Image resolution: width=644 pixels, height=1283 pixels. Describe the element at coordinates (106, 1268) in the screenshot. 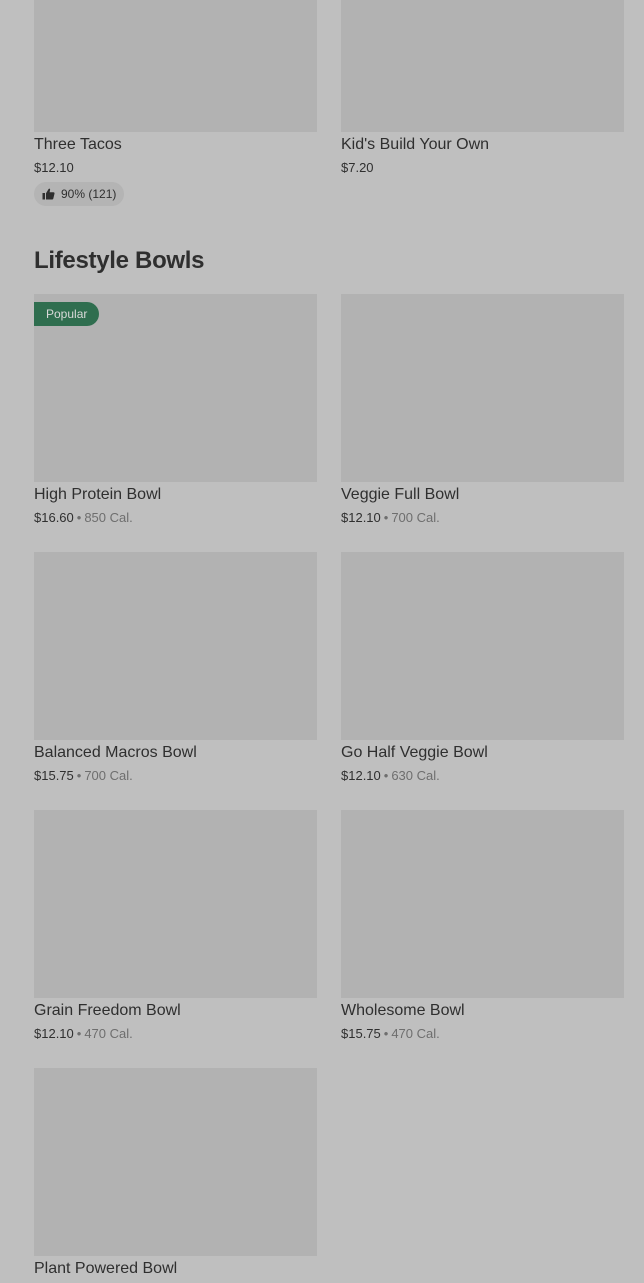

I see `item-name: Plant Powered Bowl` at that location.